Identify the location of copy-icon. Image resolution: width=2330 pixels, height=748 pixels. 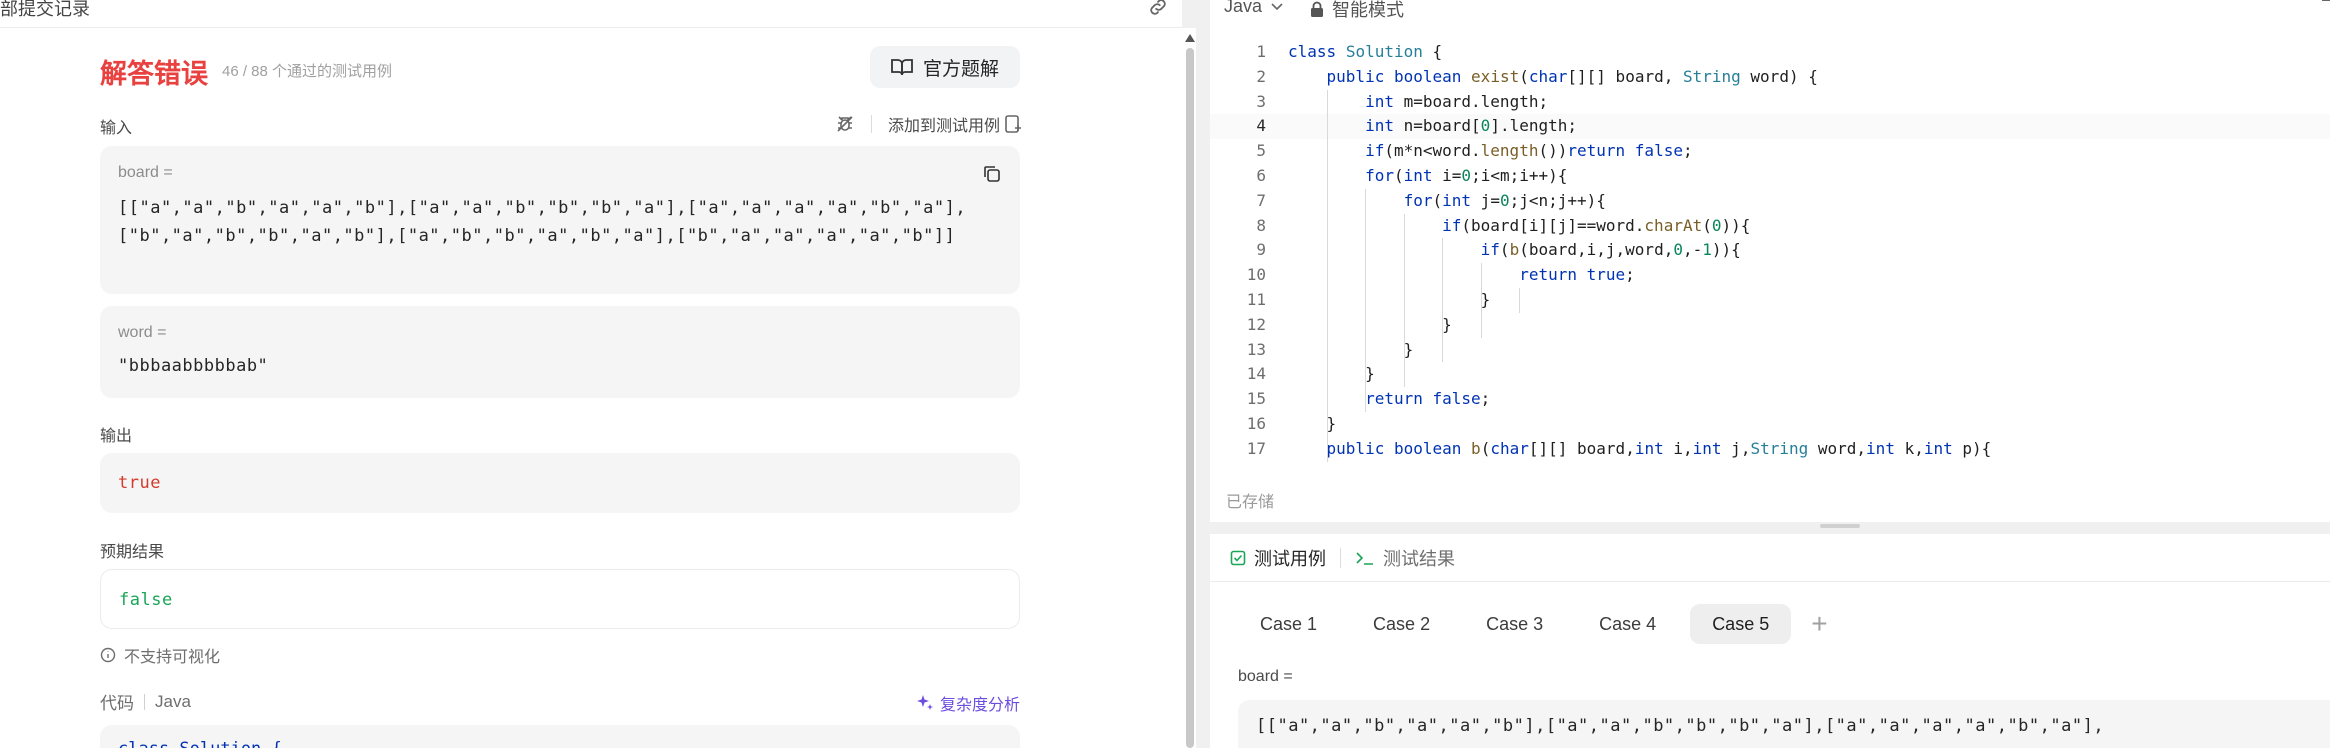
(992, 174).